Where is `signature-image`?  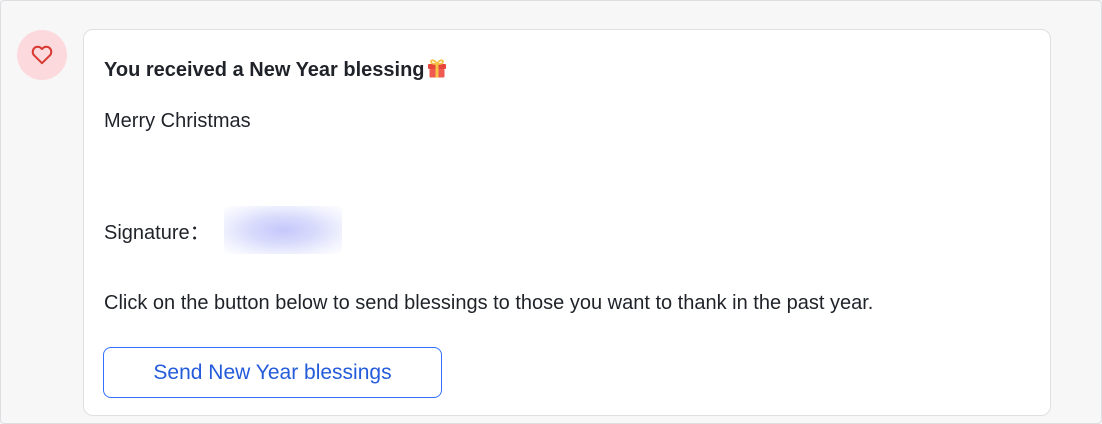
signature-image is located at coordinates (282, 230).